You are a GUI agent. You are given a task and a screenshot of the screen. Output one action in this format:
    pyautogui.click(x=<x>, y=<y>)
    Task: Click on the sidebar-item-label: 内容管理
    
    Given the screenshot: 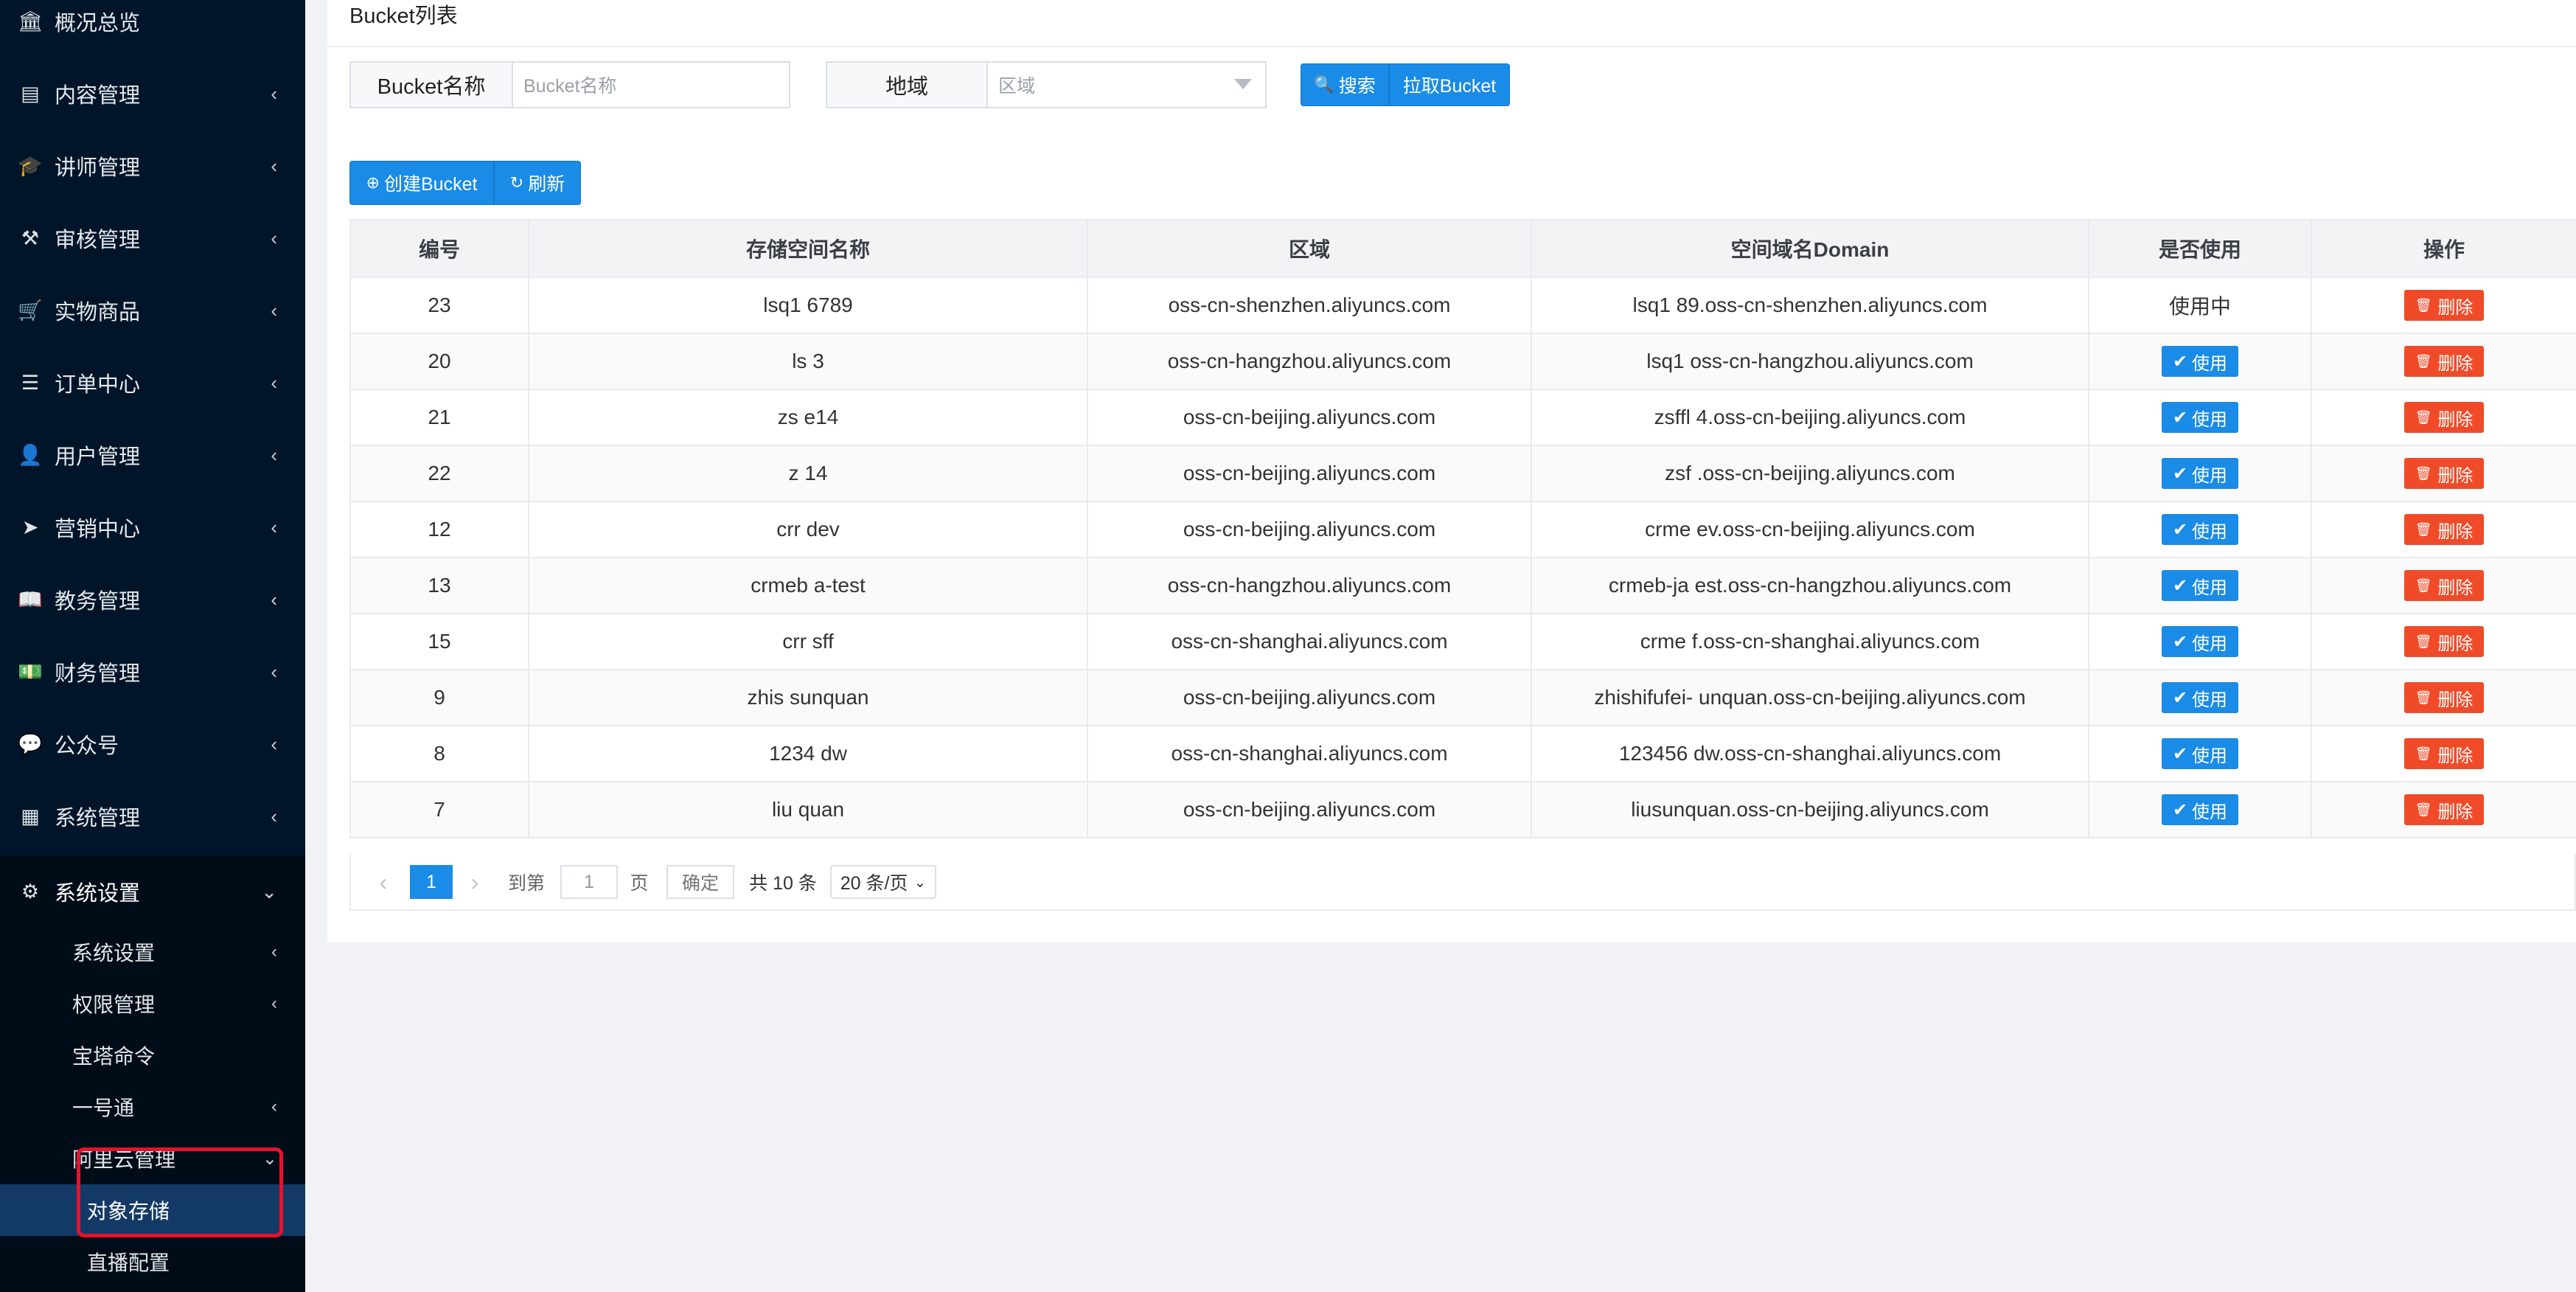 What is the action you would take?
    pyautogui.click(x=98, y=96)
    